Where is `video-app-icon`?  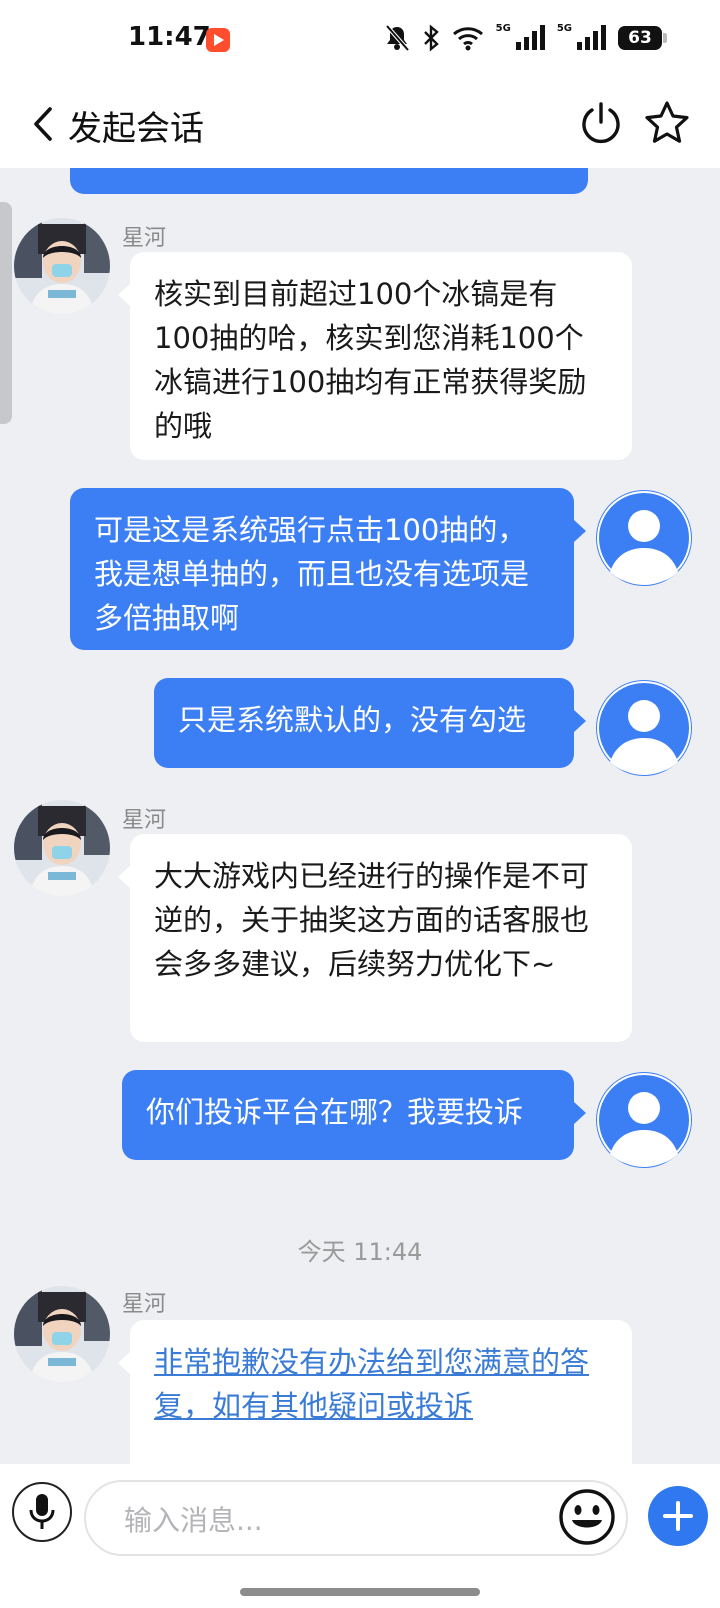 video-app-icon is located at coordinates (218, 40).